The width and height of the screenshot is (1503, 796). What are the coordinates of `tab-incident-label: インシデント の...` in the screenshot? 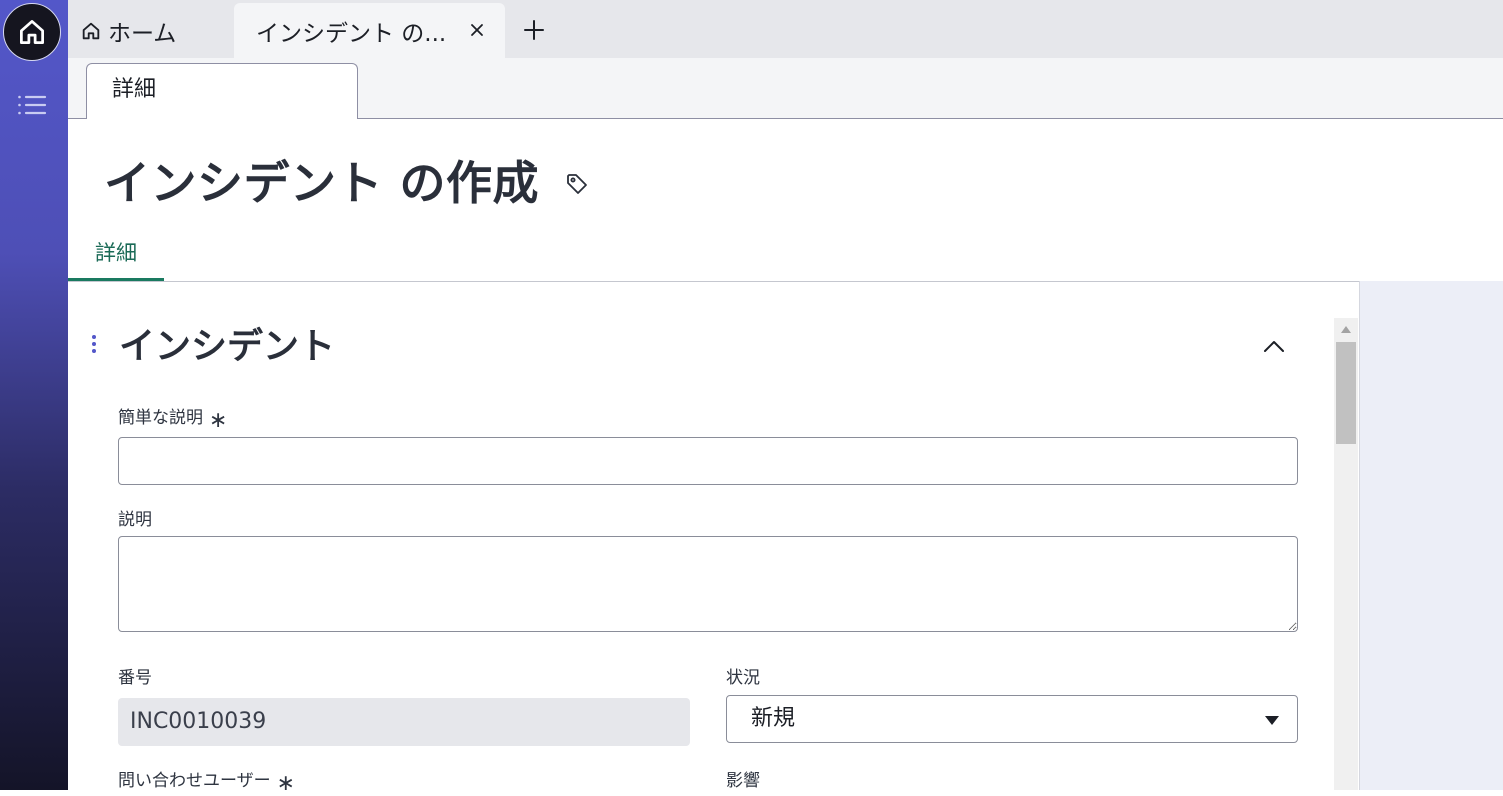 It's located at (351, 33).